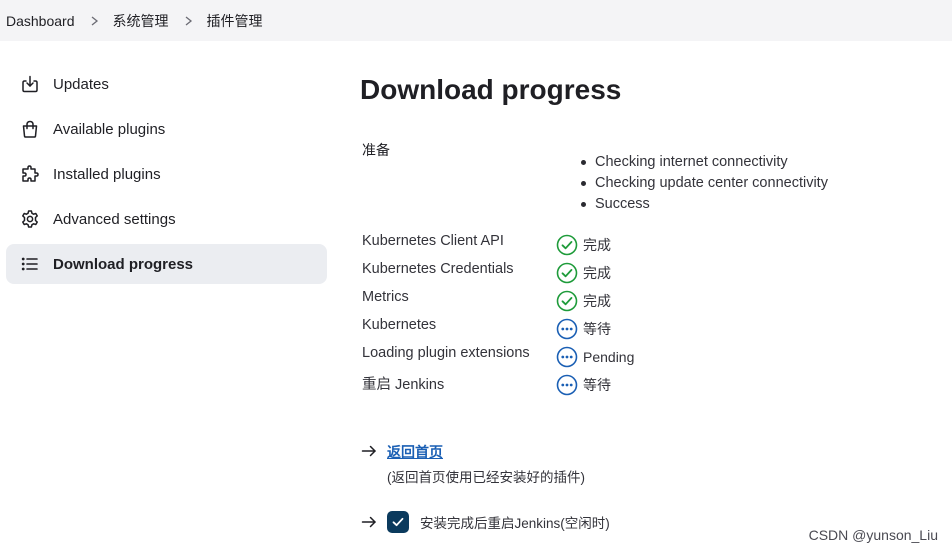 The height and width of the screenshot is (553, 952). What do you see at coordinates (703, 162) in the screenshot?
I see `list-item: Checking internet connectivity` at bounding box center [703, 162].